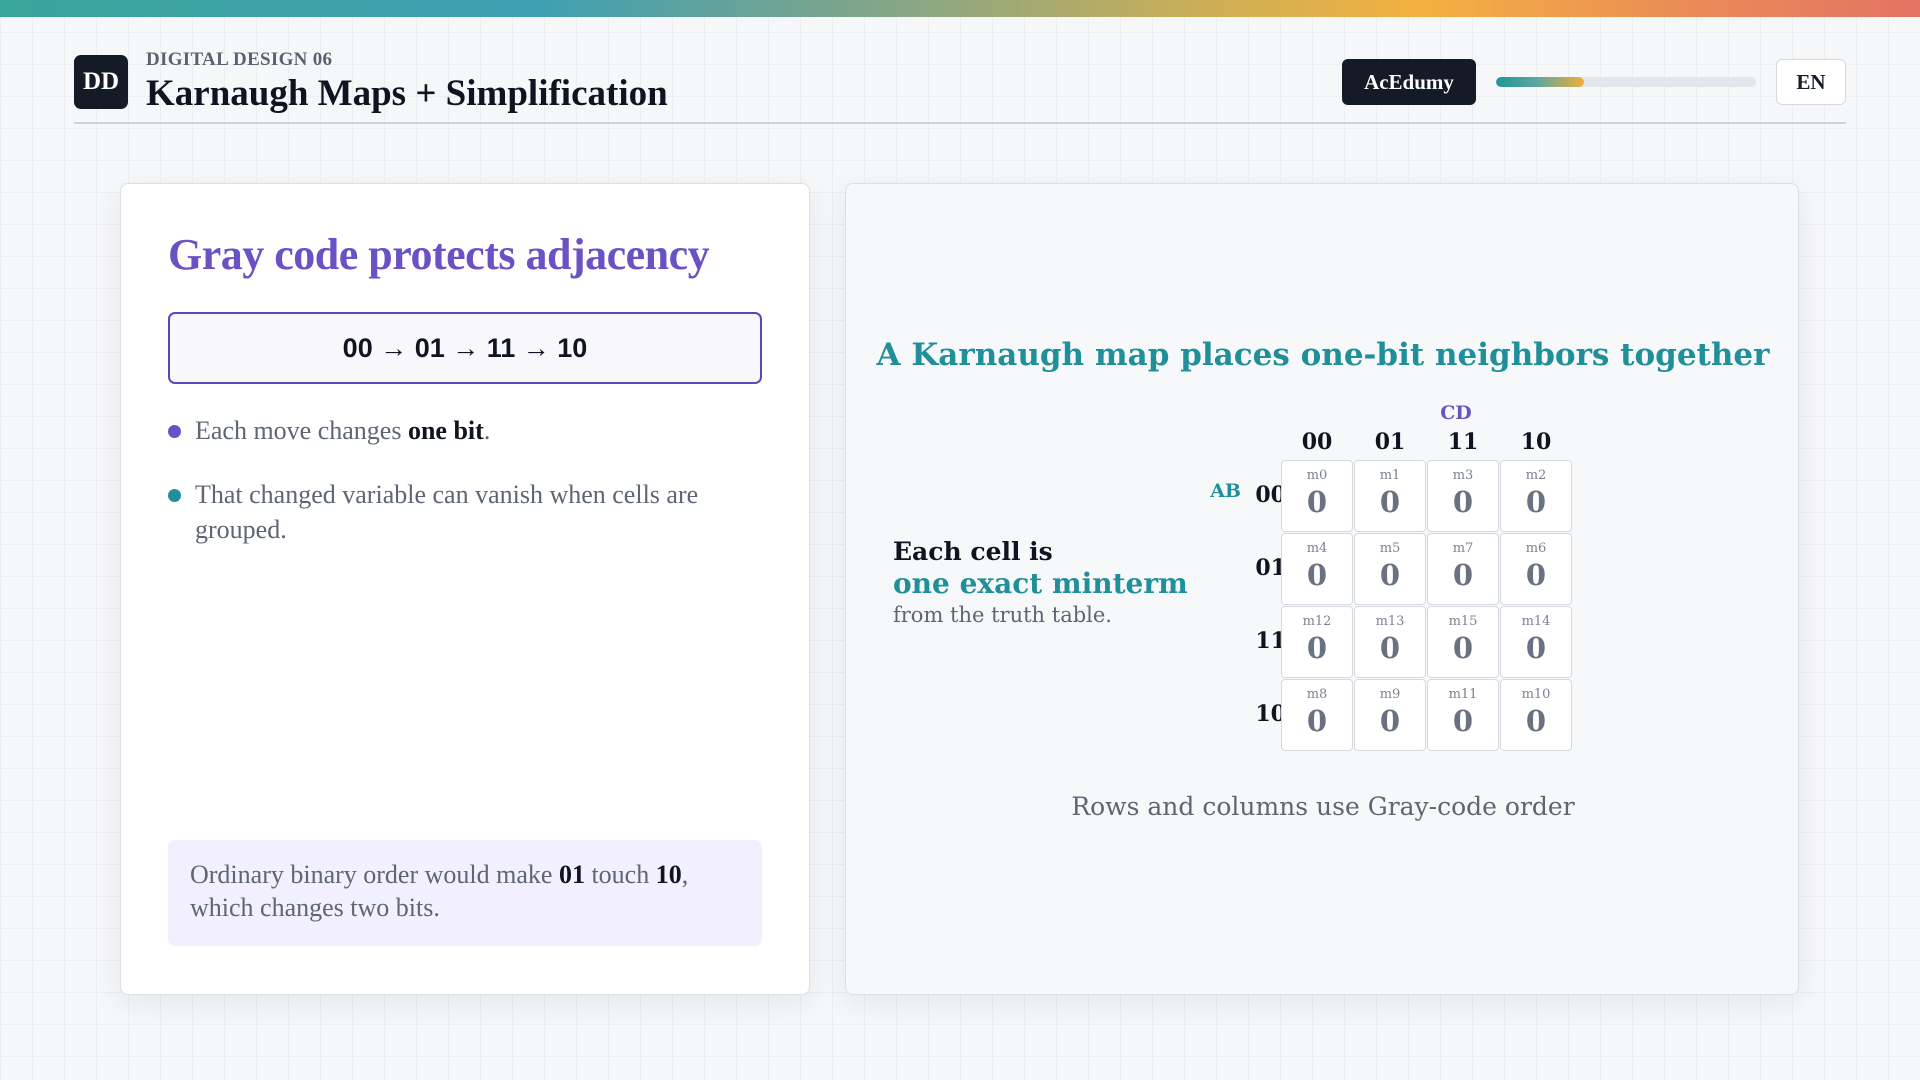 This screenshot has width=1920, height=1080. What do you see at coordinates (1317, 694) in the screenshot?
I see `minterm-label: m8` at bounding box center [1317, 694].